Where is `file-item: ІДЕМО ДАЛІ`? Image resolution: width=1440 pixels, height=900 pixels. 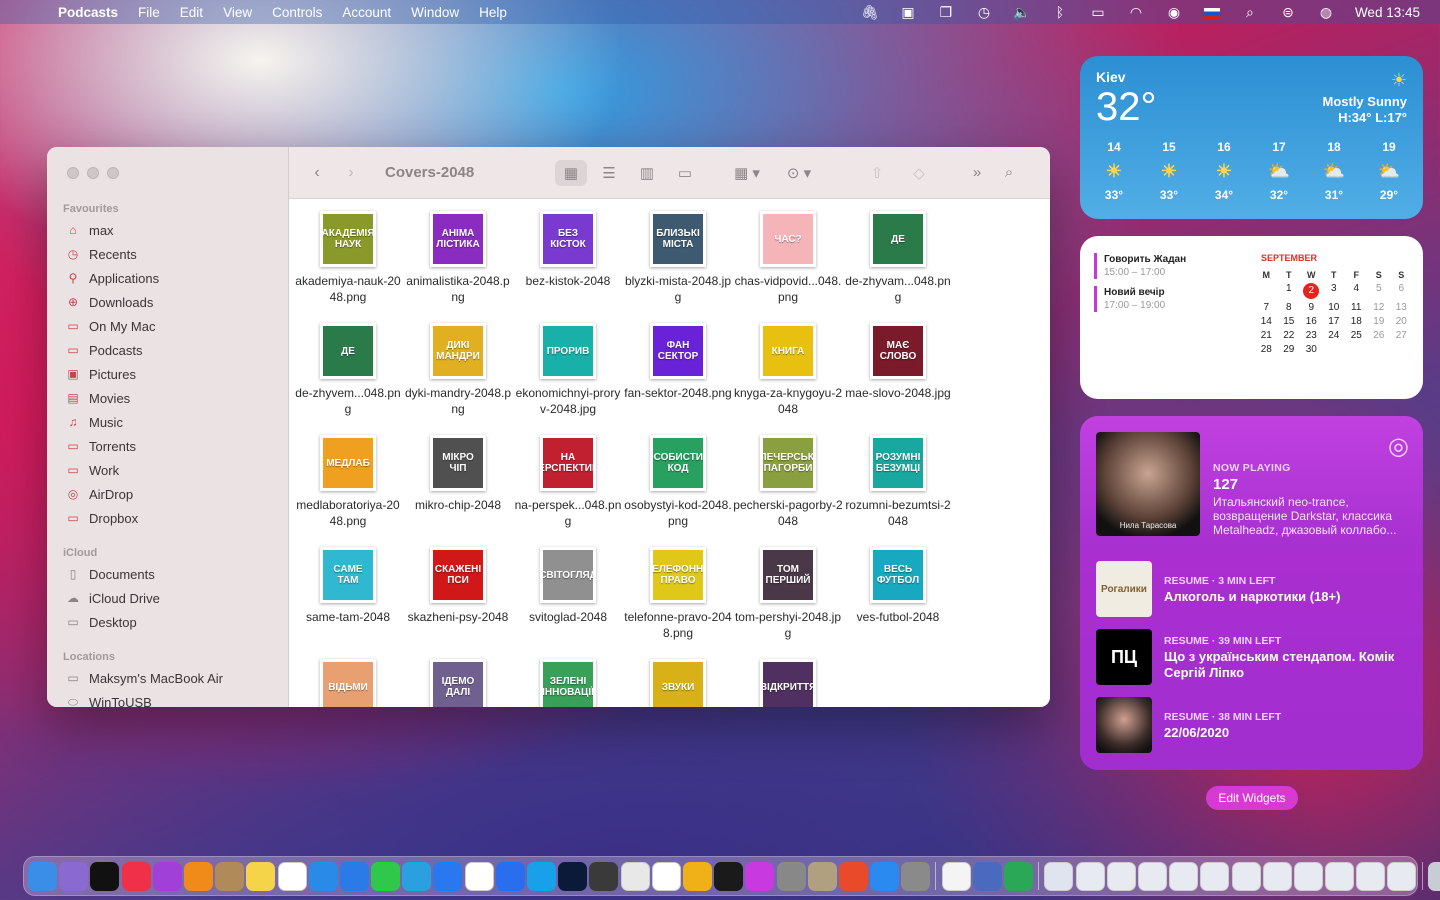
file-item: ІДЕМО ДАЛІ is located at coordinates (458, 683).